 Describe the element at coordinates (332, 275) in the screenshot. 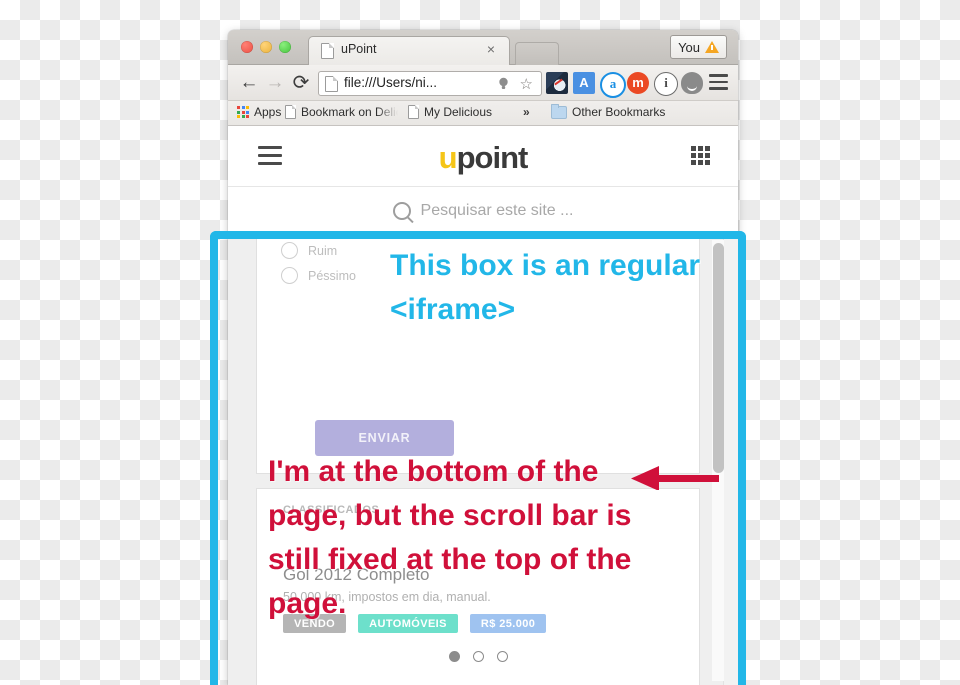

I see `radio-label: Péssimo` at that location.